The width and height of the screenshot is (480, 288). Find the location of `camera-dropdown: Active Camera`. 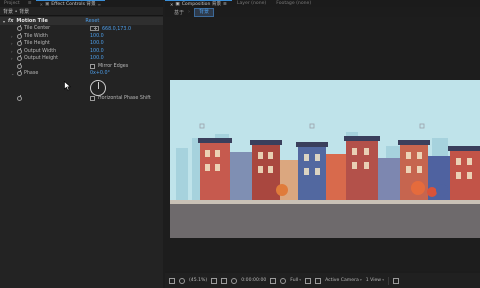

camera-dropdown: Active Camera is located at coordinates (343, 280).